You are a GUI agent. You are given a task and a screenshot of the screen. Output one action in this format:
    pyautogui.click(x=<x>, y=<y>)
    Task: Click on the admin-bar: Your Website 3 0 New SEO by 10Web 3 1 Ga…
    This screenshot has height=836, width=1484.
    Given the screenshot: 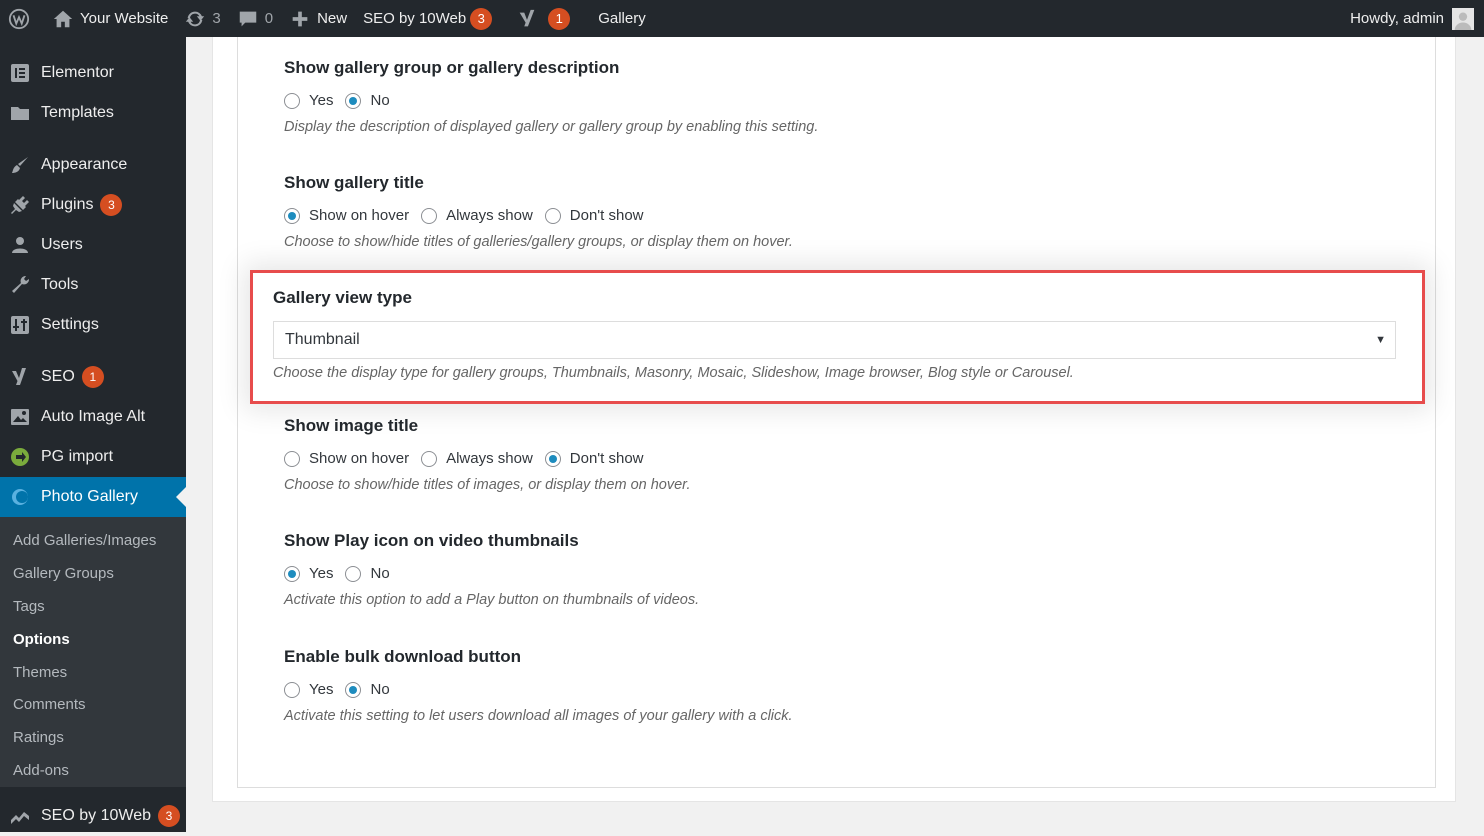 What is the action you would take?
    pyautogui.click(x=742, y=18)
    